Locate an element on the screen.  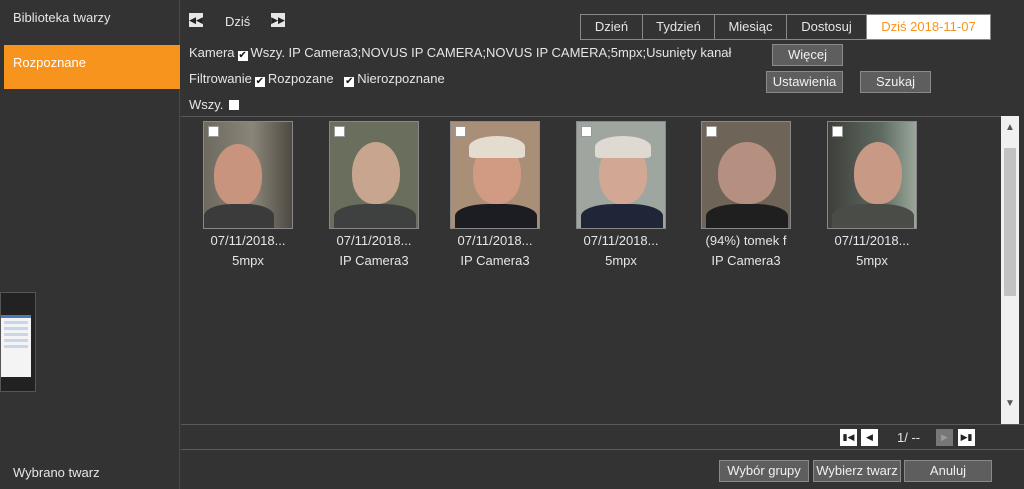
scrollbar-thumb is located at coordinates (1010, 222).